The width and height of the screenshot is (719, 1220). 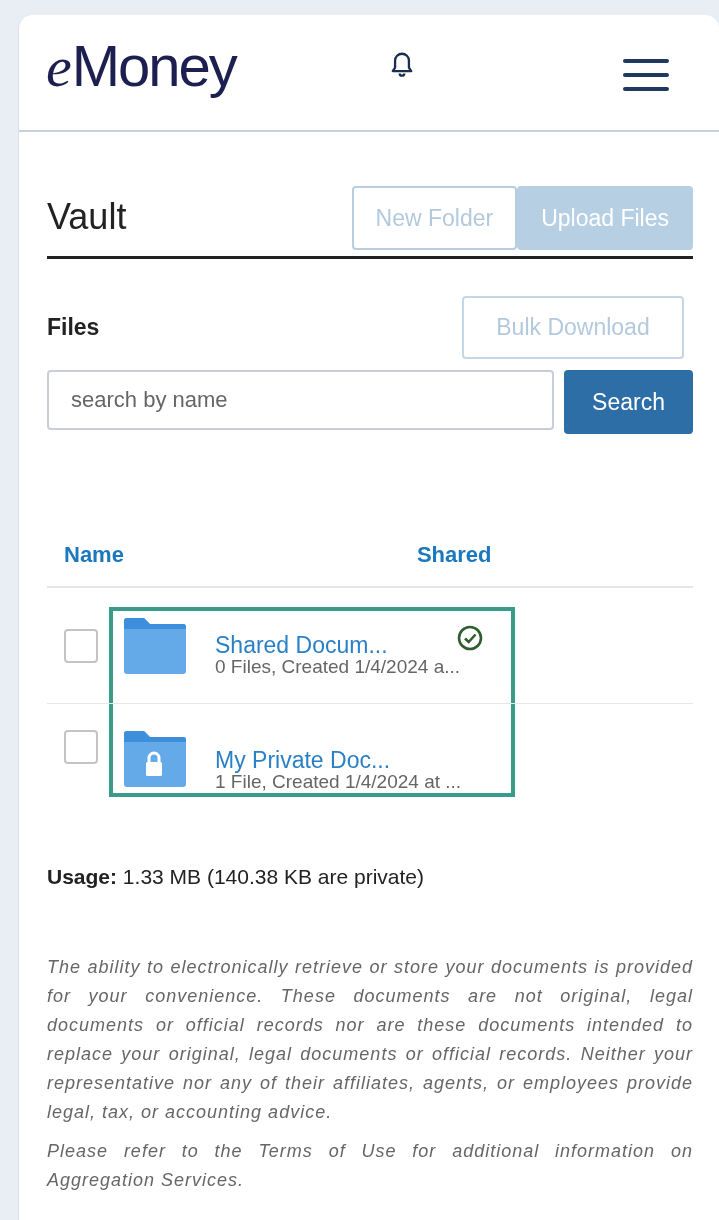 What do you see at coordinates (454, 555) in the screenshot?
I see `column-header: Shared` at bounding box center [454, 555].